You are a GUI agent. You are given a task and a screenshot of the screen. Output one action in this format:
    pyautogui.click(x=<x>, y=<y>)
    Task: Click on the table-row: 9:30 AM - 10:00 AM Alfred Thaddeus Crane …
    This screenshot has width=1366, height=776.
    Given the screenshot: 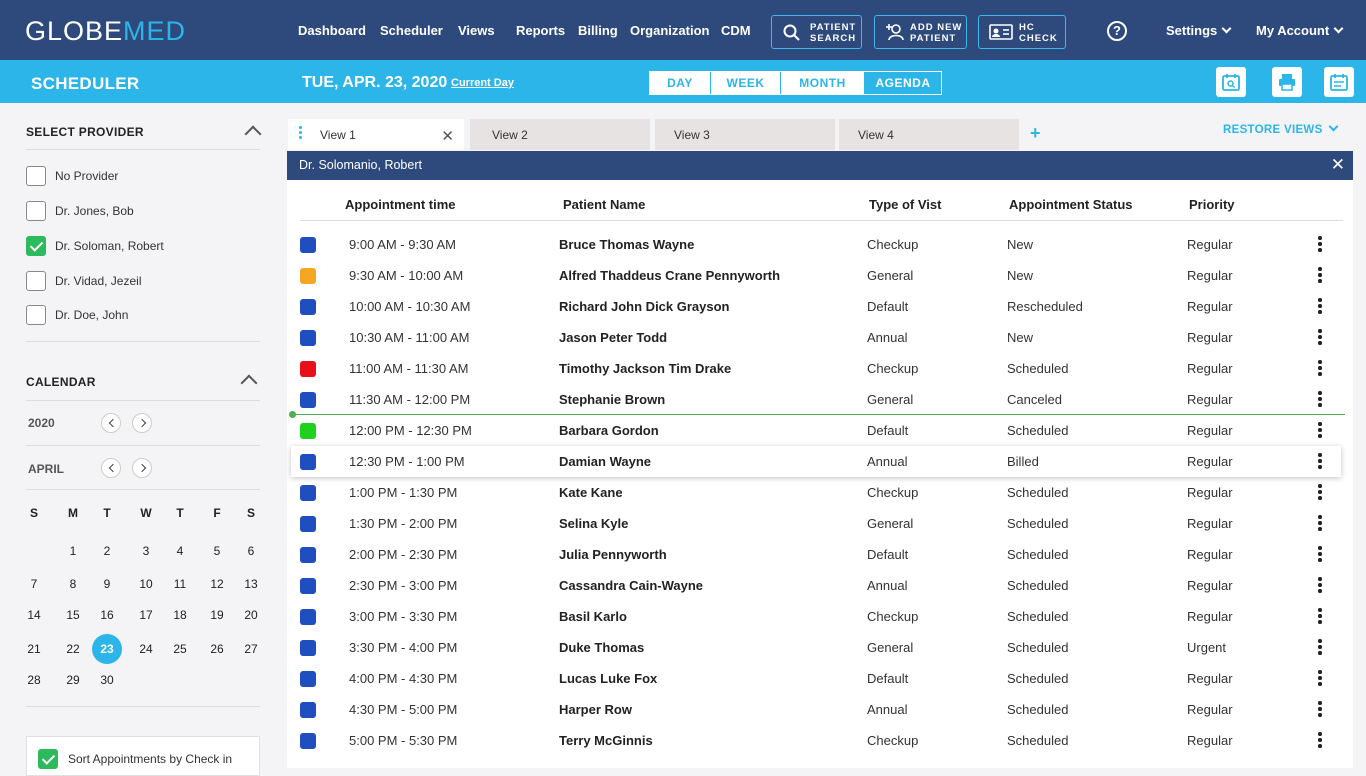 What is the action you would take?
    pyautogui.click(x=820, y=275)
    